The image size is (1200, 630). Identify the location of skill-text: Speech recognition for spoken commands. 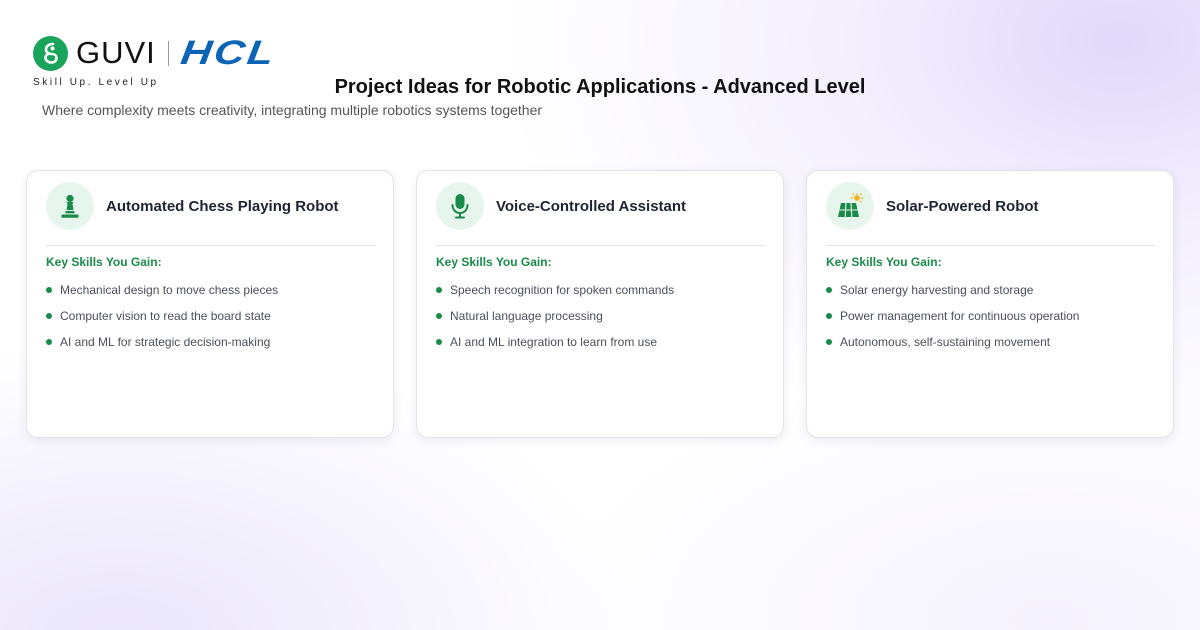
(562, 290).